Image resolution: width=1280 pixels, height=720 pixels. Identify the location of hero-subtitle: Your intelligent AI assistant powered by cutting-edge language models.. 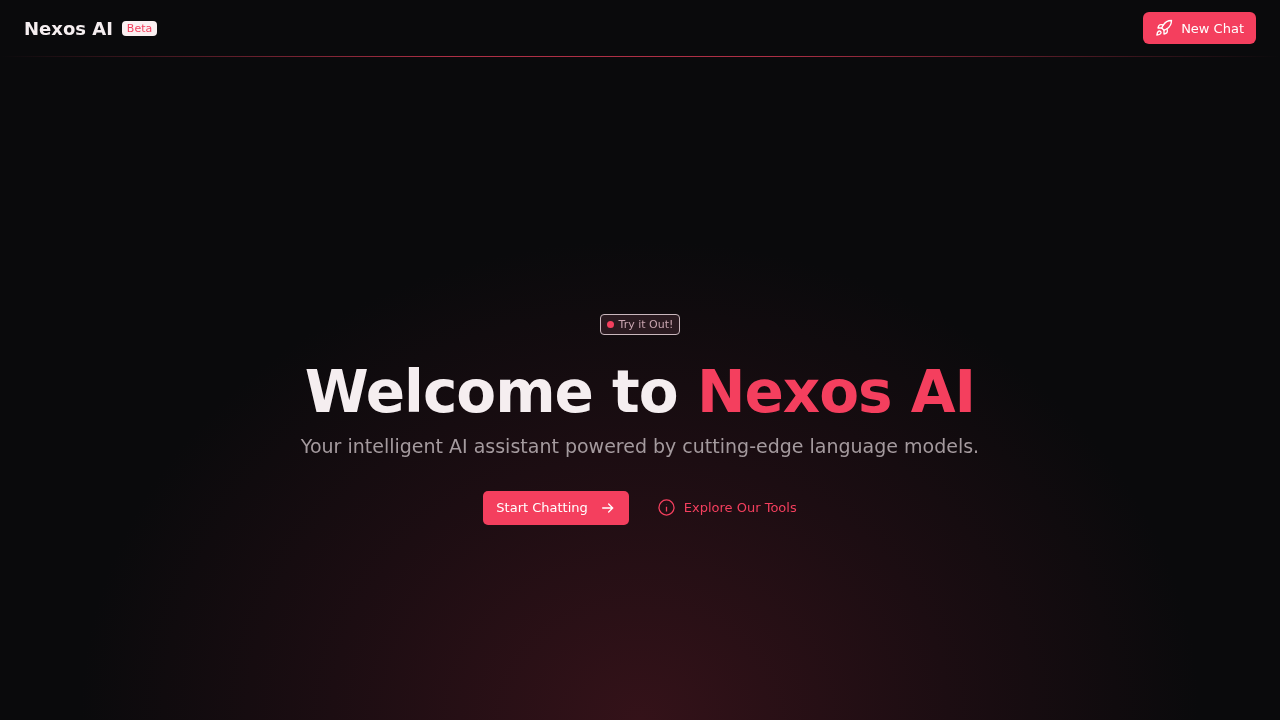
(640, 445).